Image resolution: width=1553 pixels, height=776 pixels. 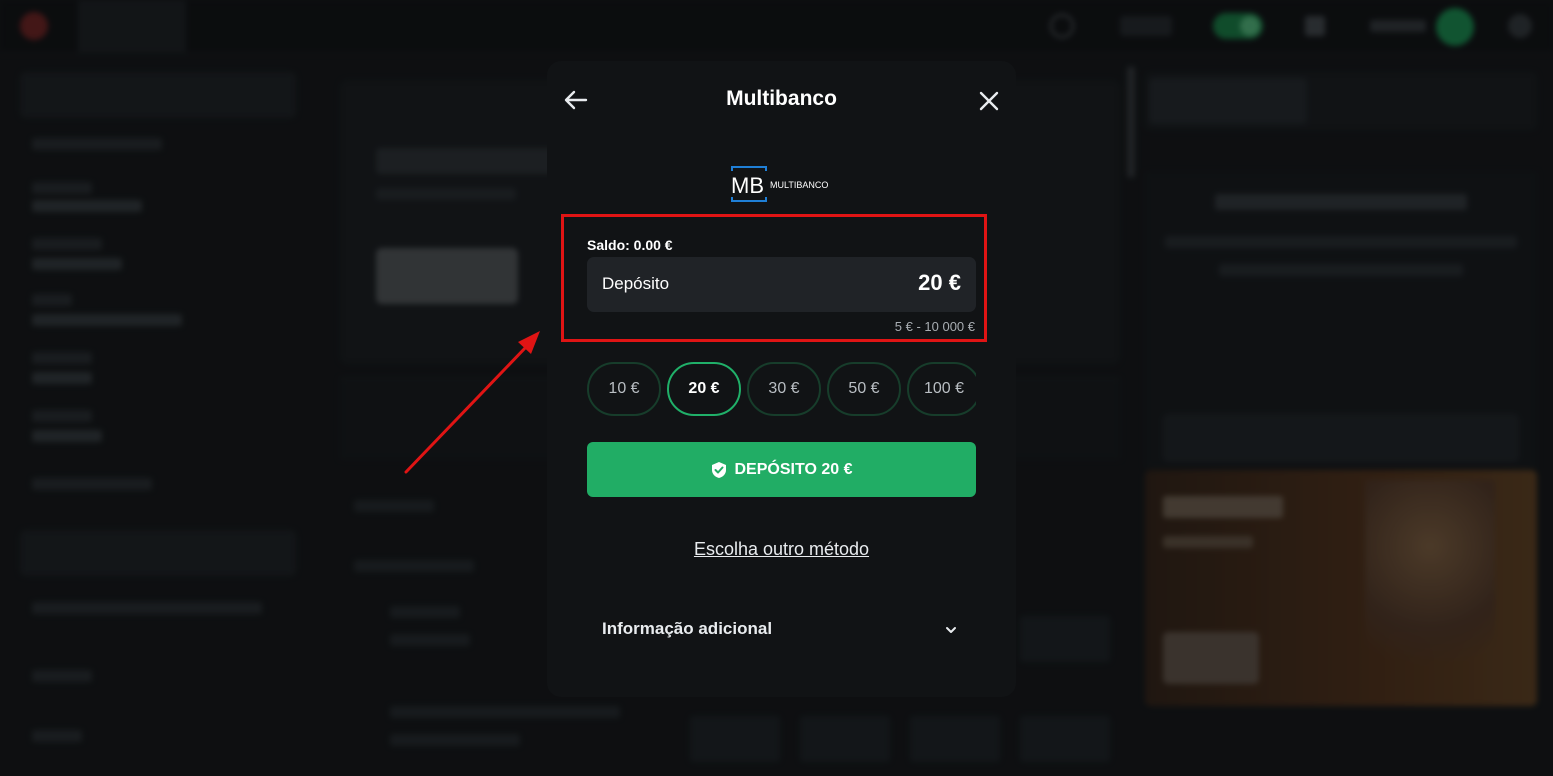 What do you see at coordinates (630, 245) in the screenshot?
I see `balance-label: Saldo: 0.00 €` at bounding box center [630, 245].